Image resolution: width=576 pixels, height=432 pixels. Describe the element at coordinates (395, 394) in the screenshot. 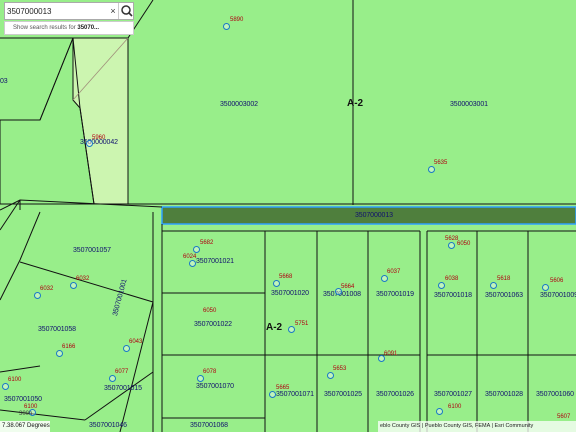

I see `parcel-label: 3507001026` at that location.